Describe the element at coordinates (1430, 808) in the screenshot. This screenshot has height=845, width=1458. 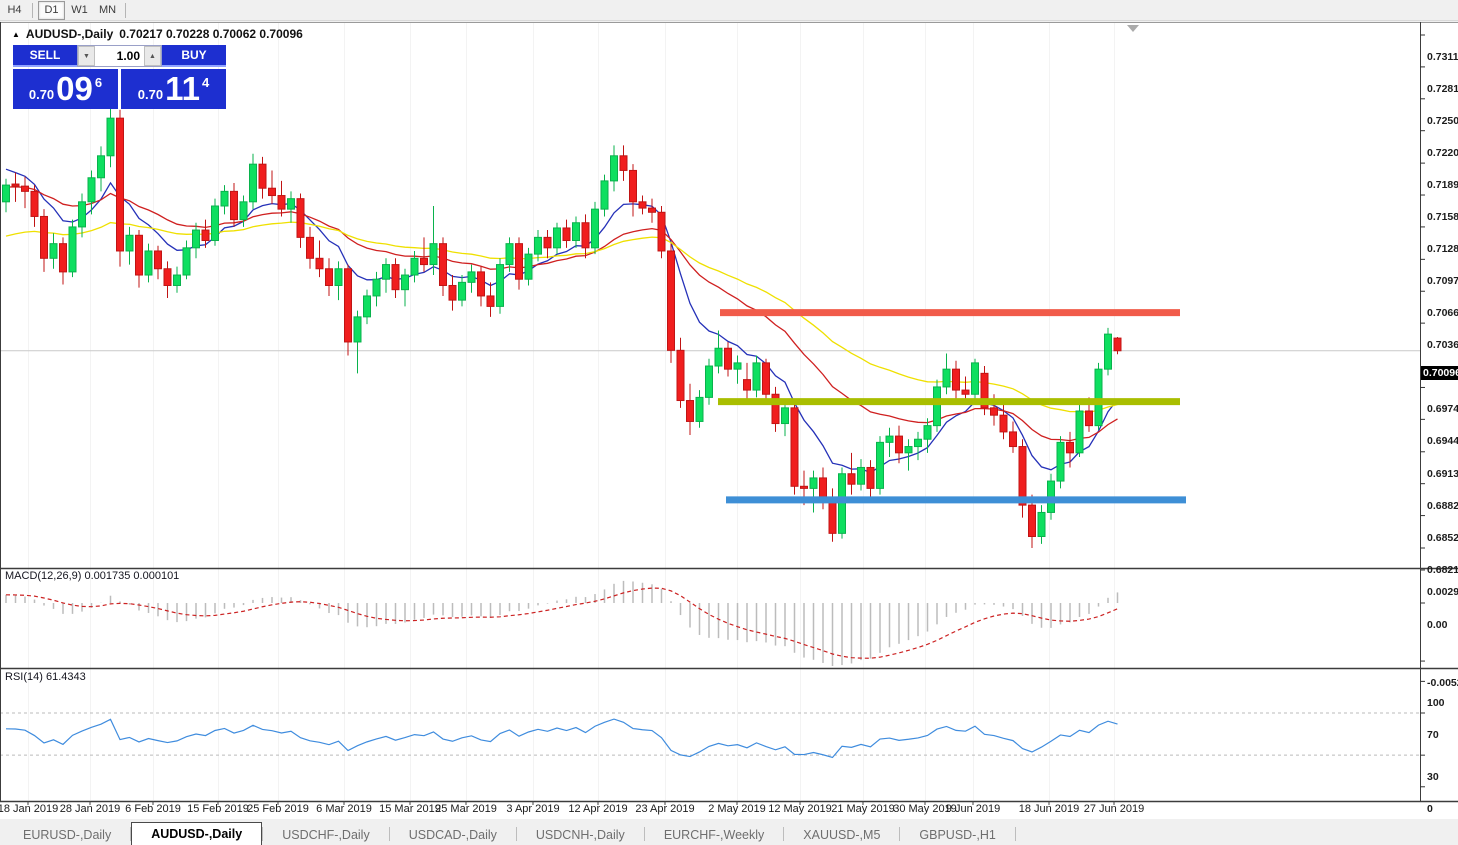
I see `rsi-scale-label: 0` at that location.